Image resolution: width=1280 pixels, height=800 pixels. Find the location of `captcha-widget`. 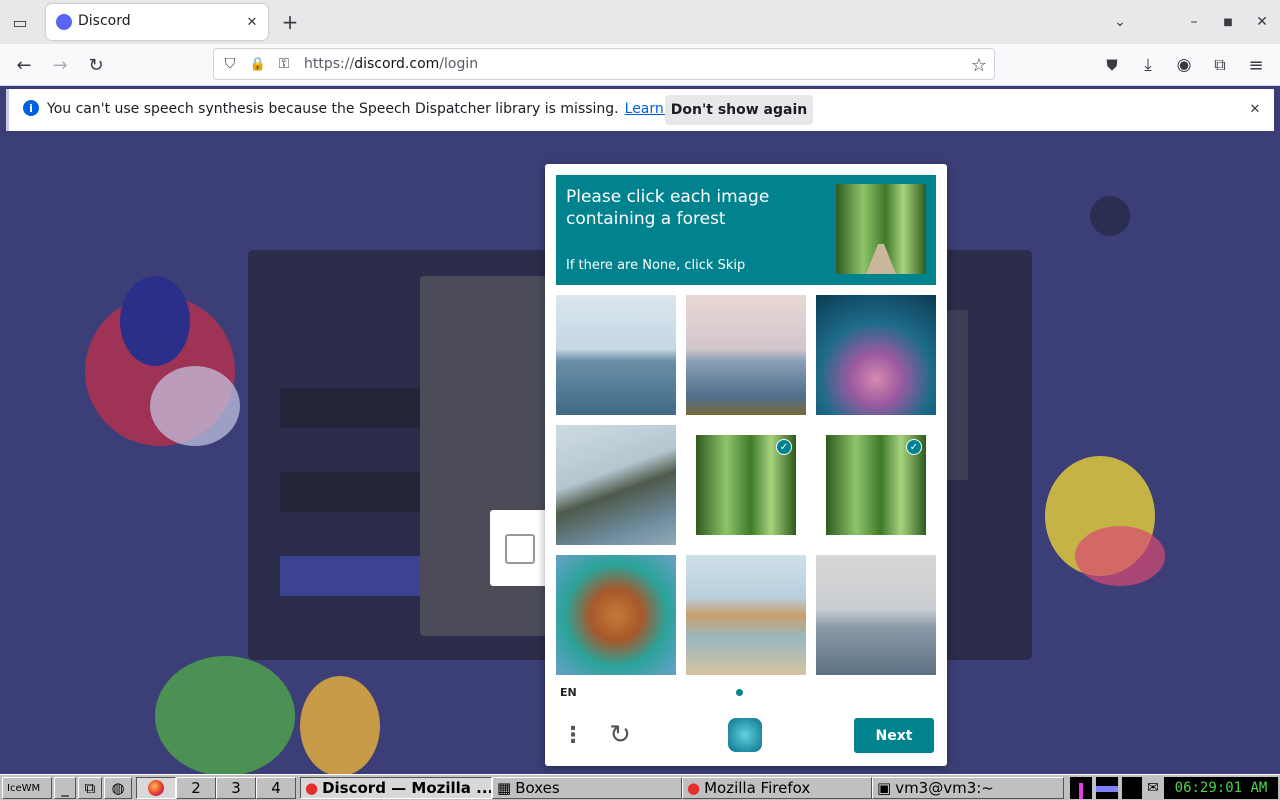

captcha-widget is located at coordinates (520, 548).